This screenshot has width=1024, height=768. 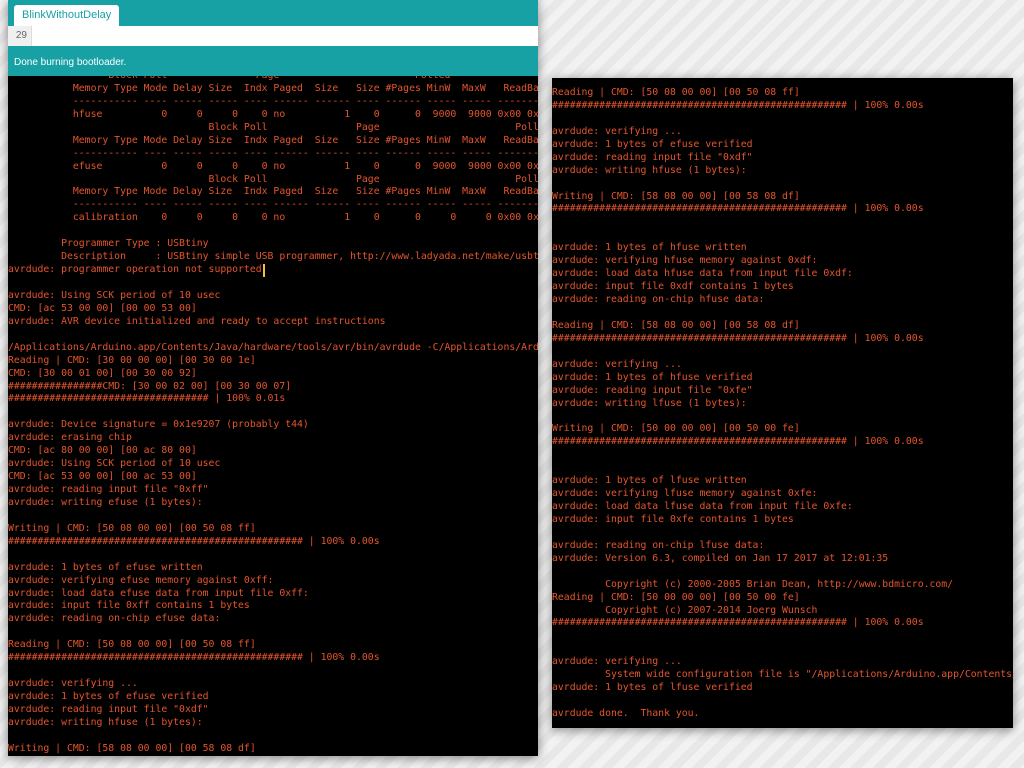 I want to click on tab-sketch: BlinkWithoutDelay, so click(x=67, y=15).